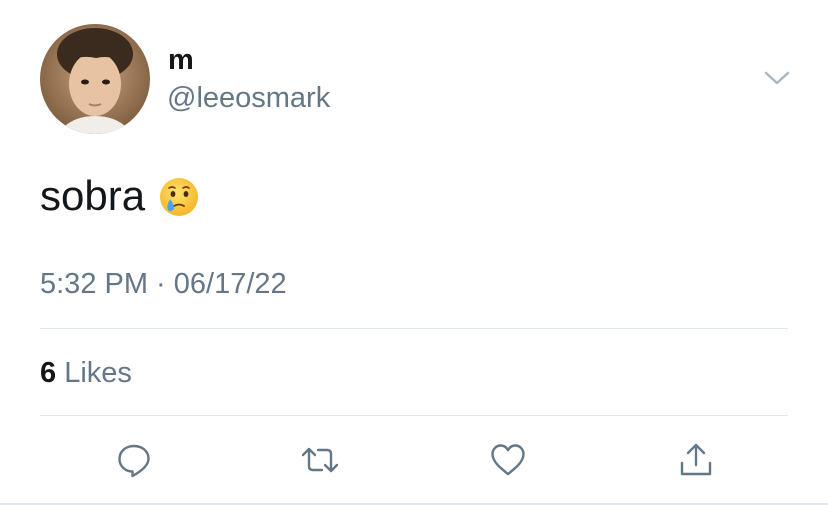 This screenshot has width=828, height=505. I want to click on likes-stat: 6 Likes, so click(86, 373).